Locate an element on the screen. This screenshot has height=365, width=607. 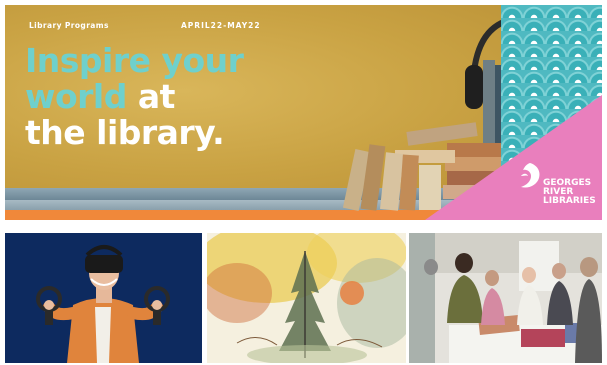
headline-line-1: Inspire your is located at coordinates (134, 60).